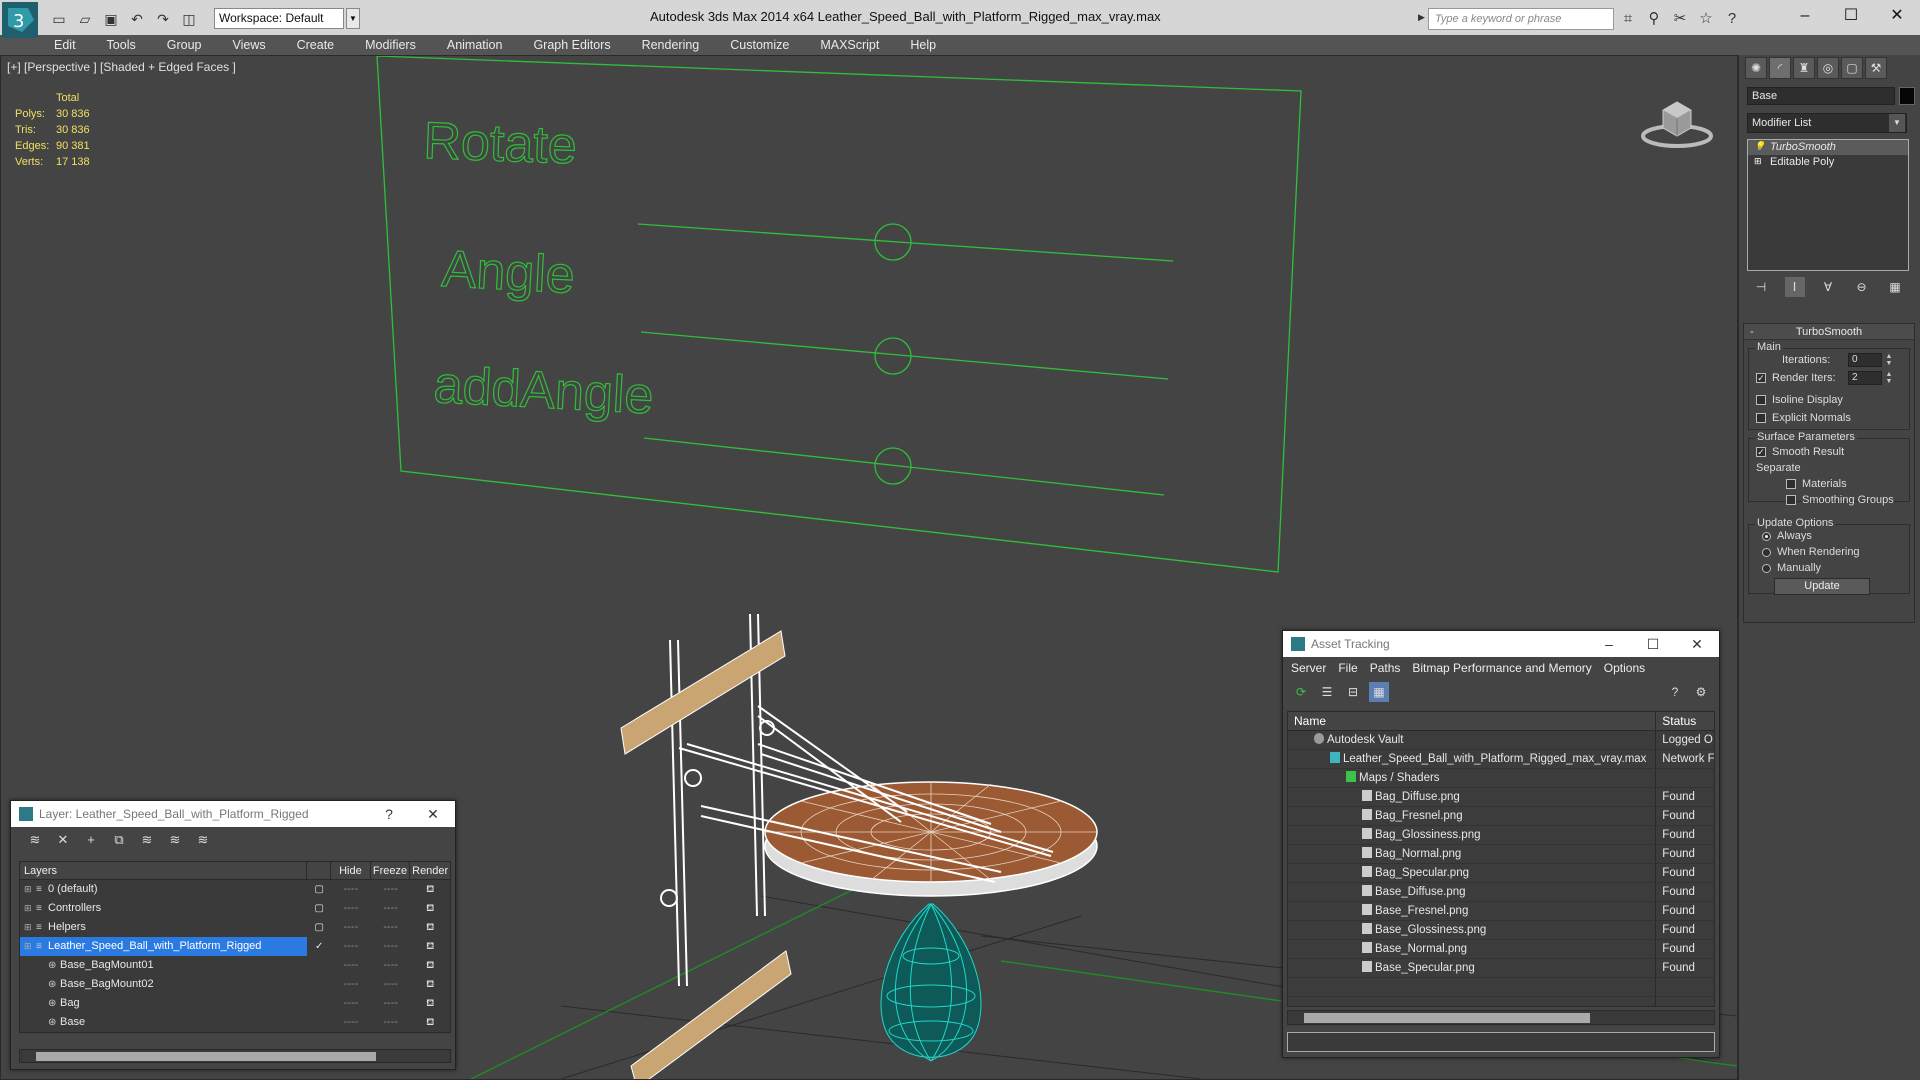 This screenshot has height=1080, width=1920. I want to click on table-view-icon: ▦, so click(1379, 692).